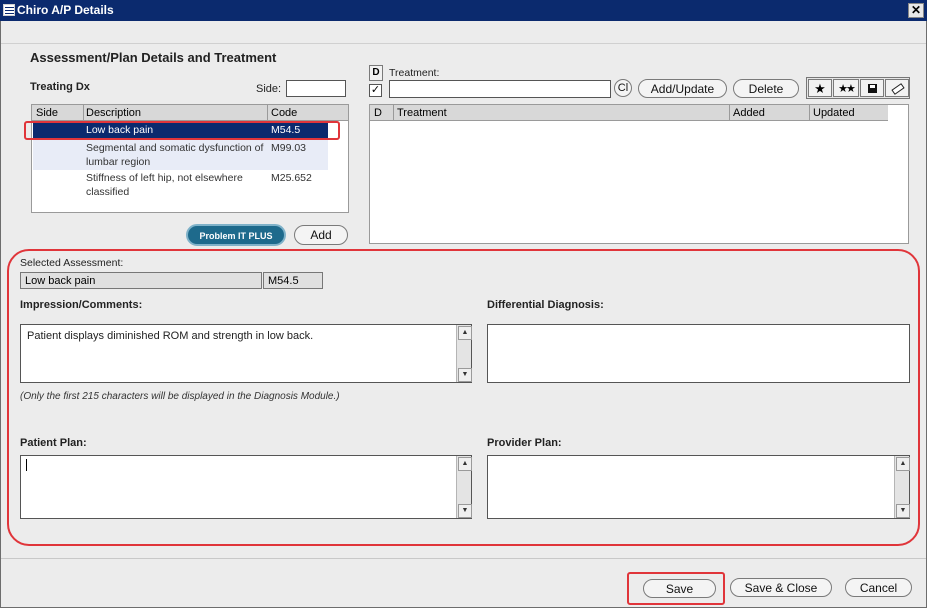 The image size is (927, 608). Describe the element at coordinates (834, 113) in the screenshot. I see `treatment-col-updated: Updated` at that location.